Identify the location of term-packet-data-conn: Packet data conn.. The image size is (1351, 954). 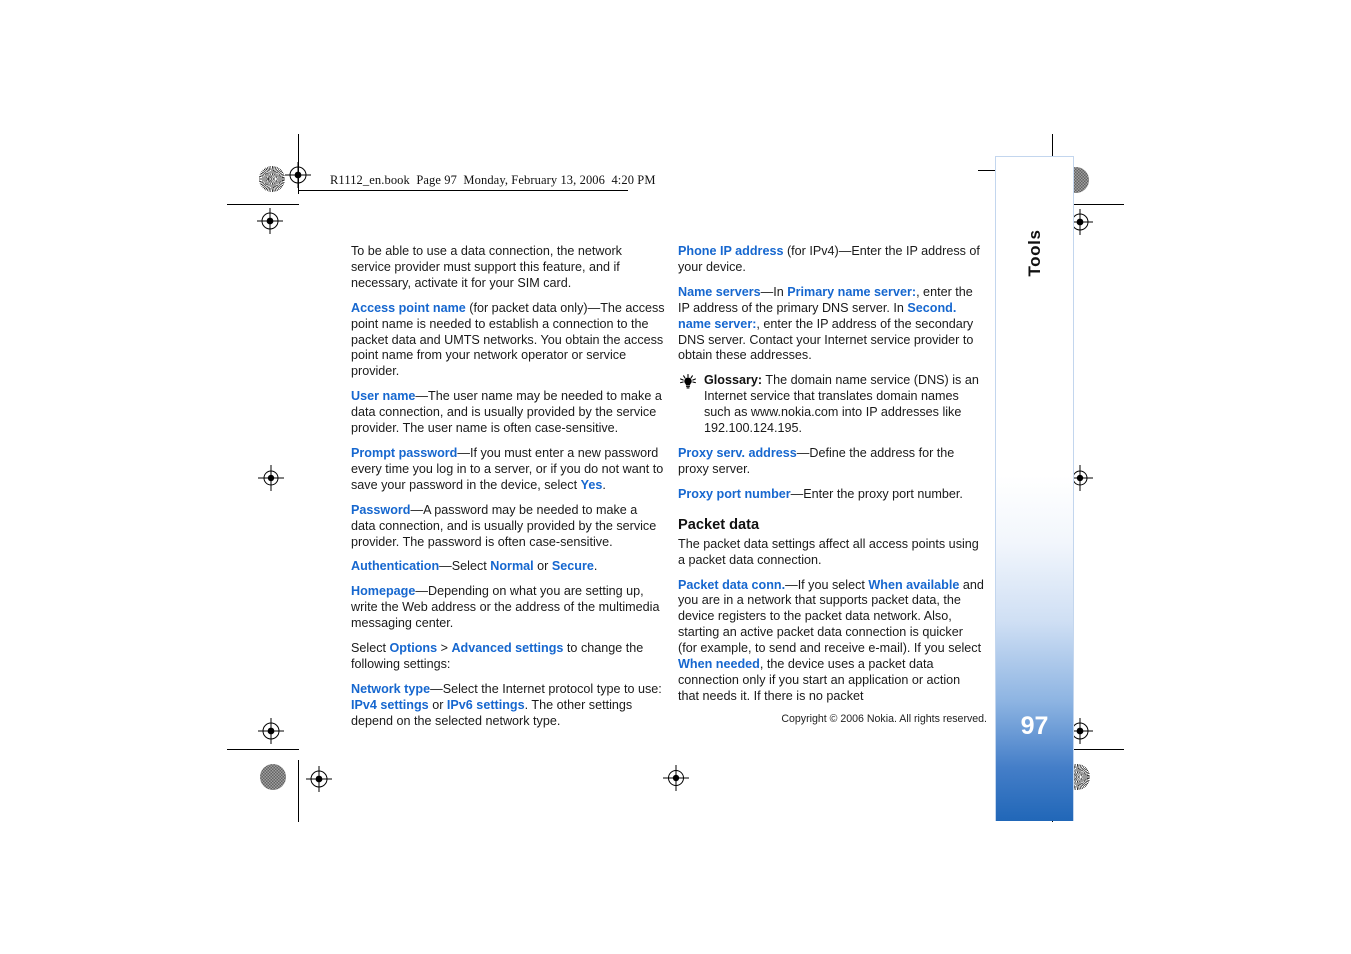
(732, 584).